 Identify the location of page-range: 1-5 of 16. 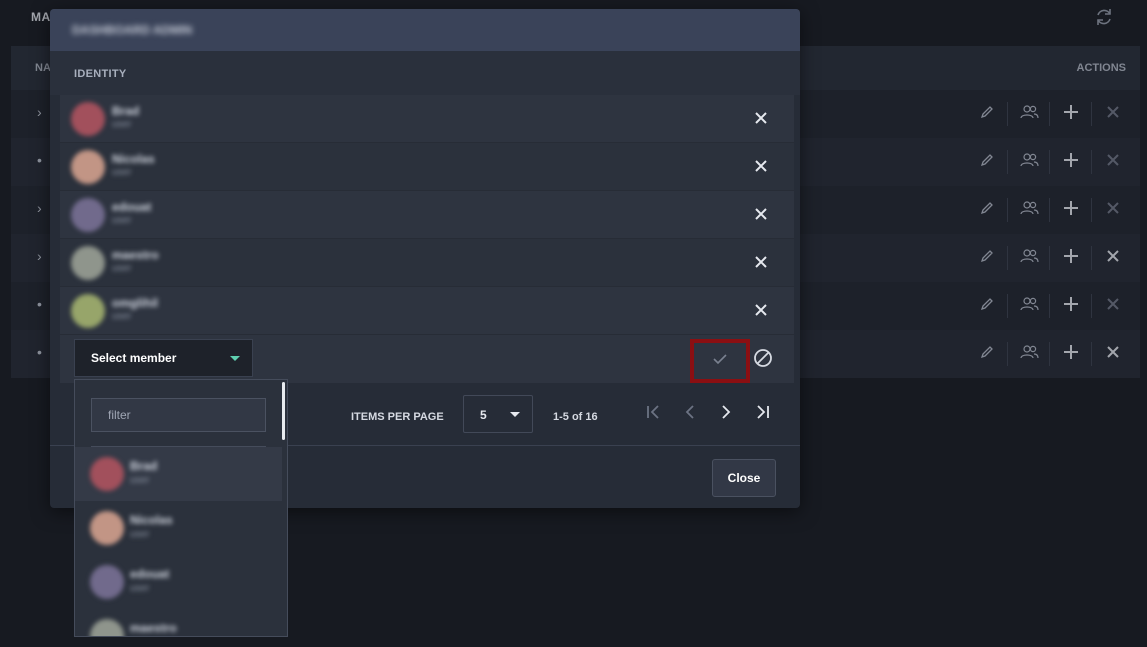
(575, 417).